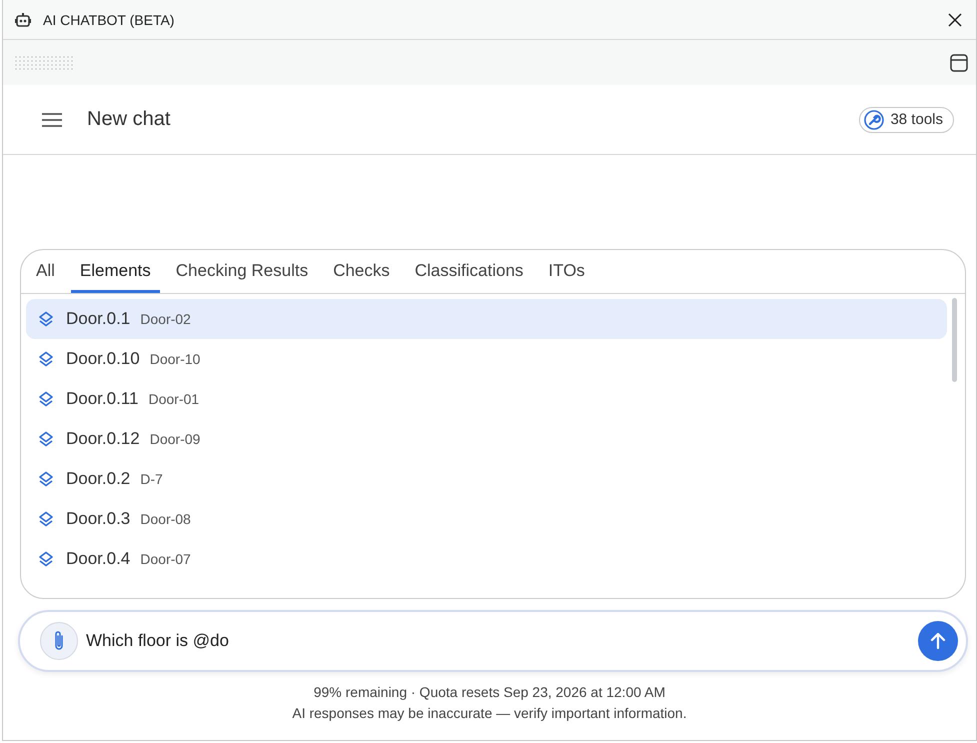  Describe the element at coordinates (874, 120) in the screenshot. I see `wrench-icon` at that location.